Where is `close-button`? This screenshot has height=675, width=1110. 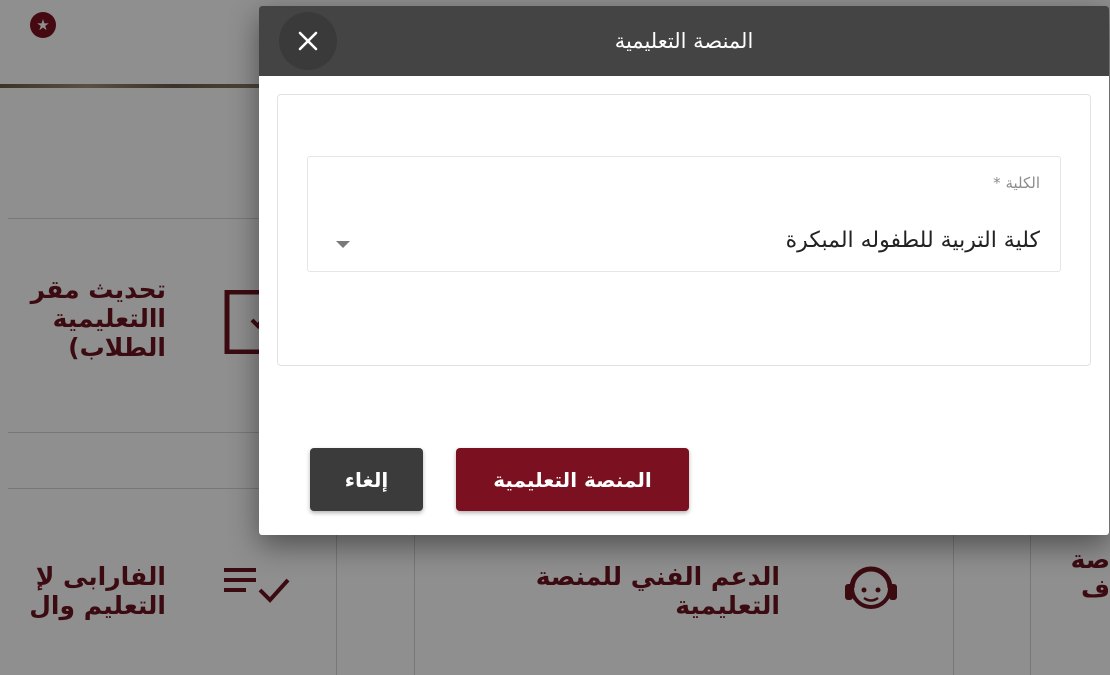
close-button is located at coordinates (308, 41).